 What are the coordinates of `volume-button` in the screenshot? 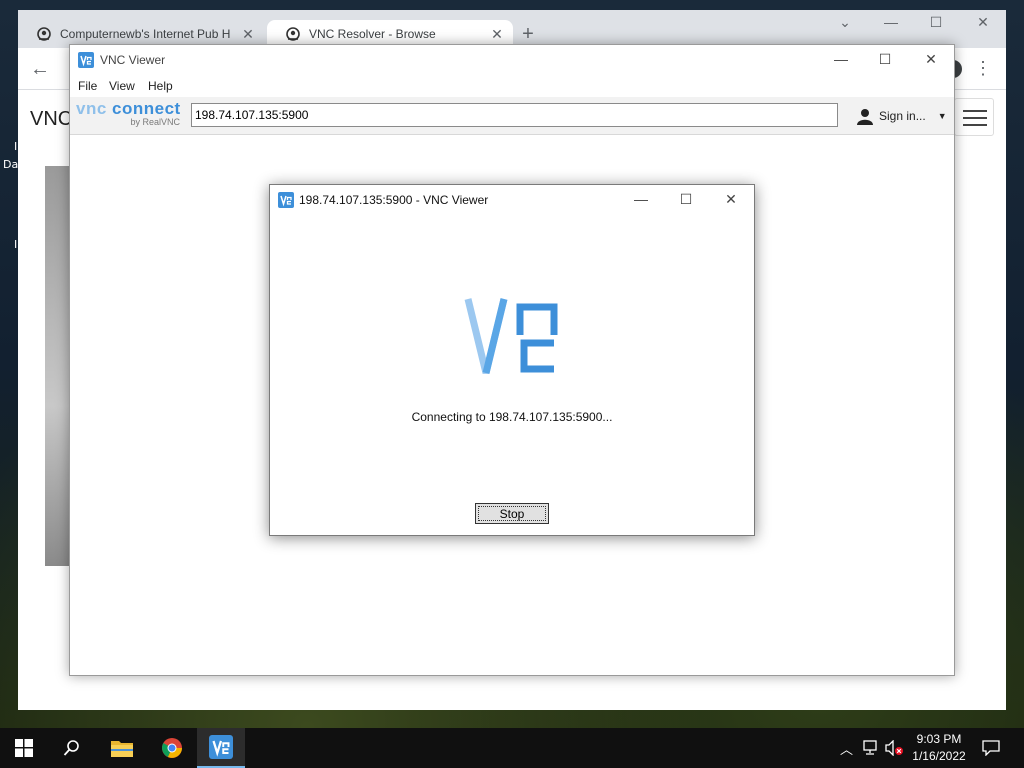 It's located at (894, 748).